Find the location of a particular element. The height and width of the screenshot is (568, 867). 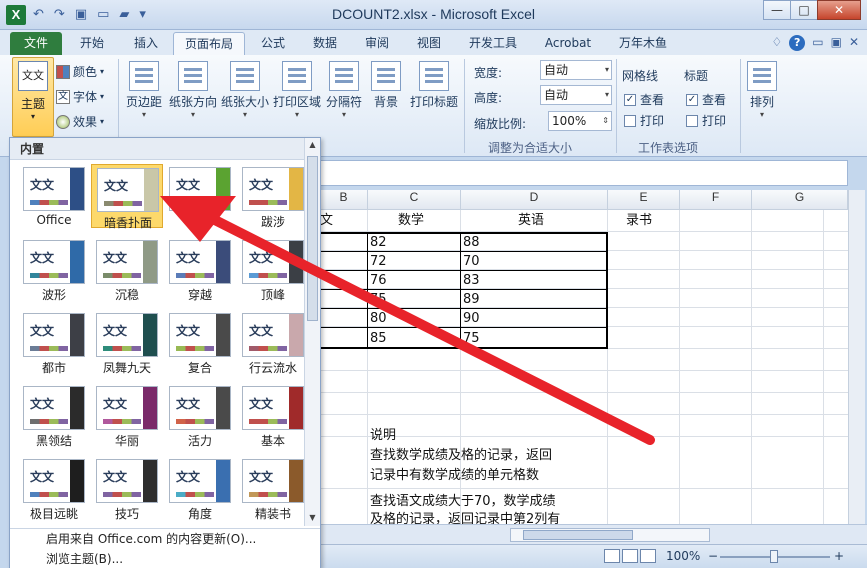

page-break-view-icon is located at coordinates (648, 556).